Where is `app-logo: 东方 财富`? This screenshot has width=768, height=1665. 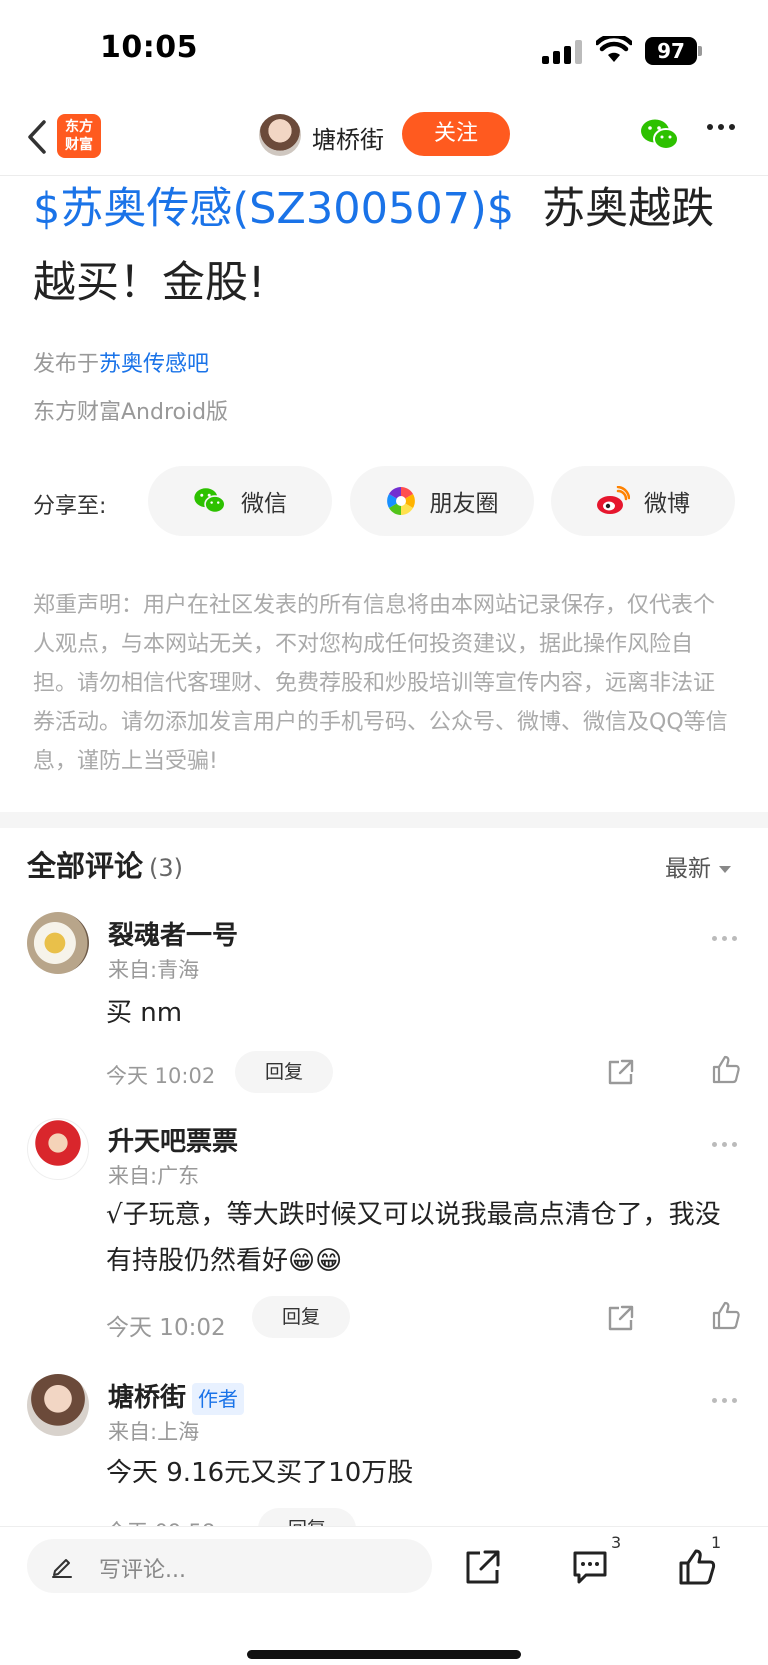 app-logo: 东方 财富 is located at coordinates (79, 136).